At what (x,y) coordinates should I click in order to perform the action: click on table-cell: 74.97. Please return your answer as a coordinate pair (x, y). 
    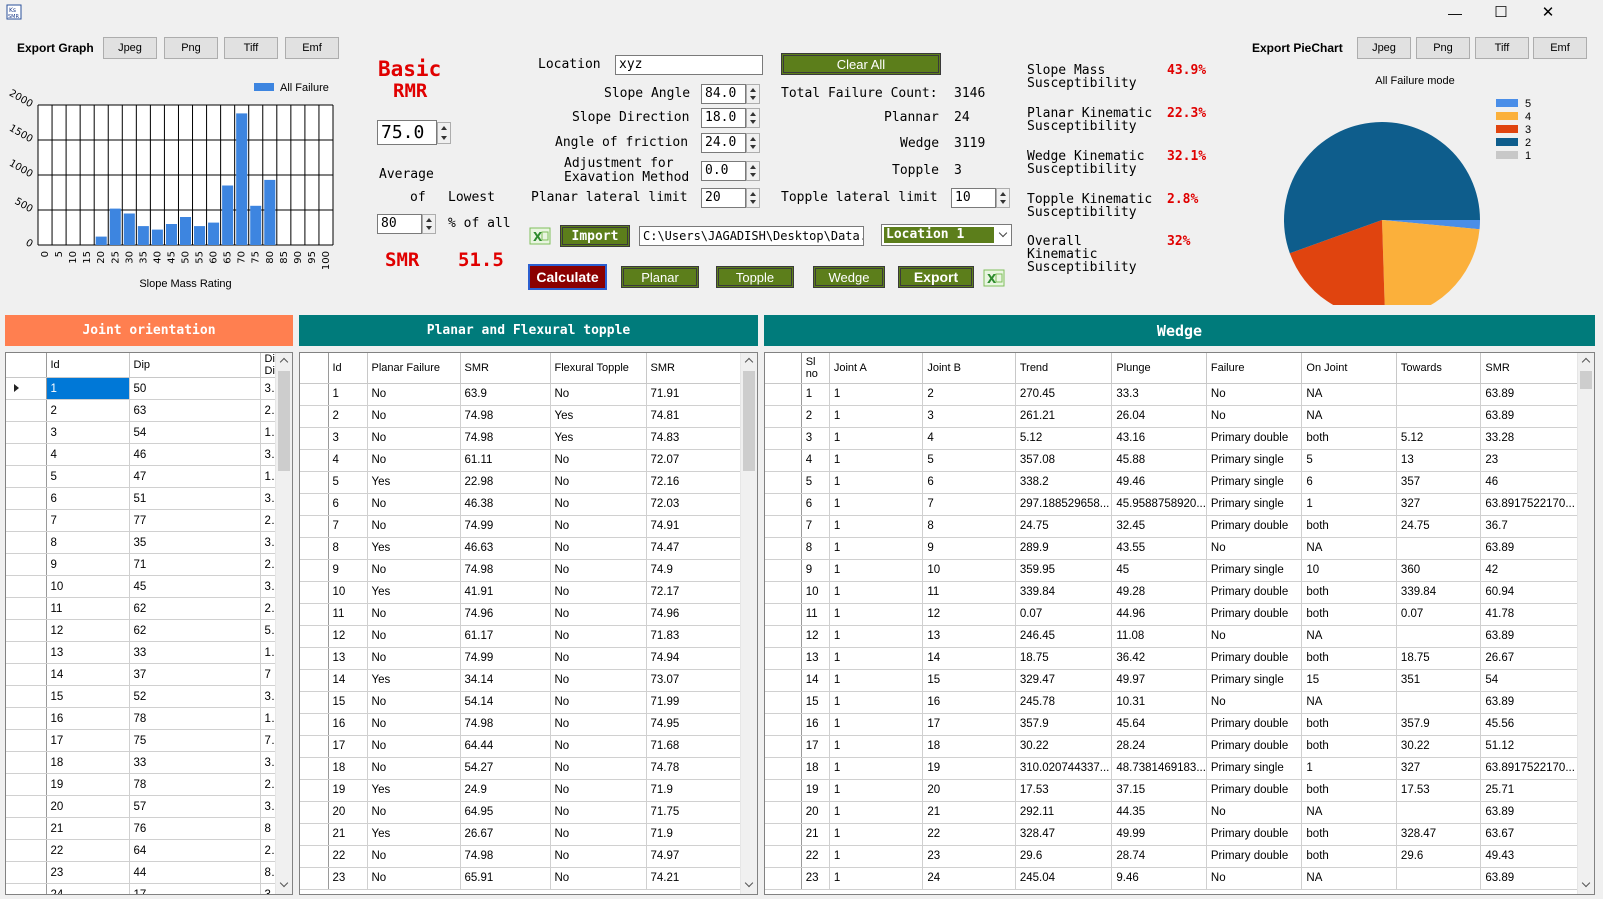
    Looking at the image, I should click on (694, 856).